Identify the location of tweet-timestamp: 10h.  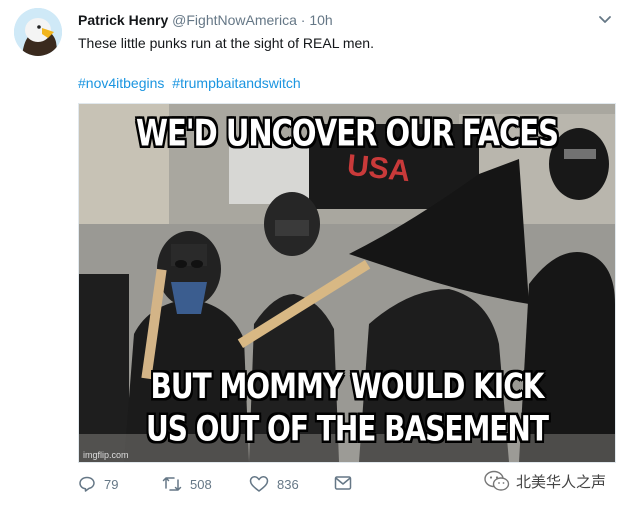
(320, 20).